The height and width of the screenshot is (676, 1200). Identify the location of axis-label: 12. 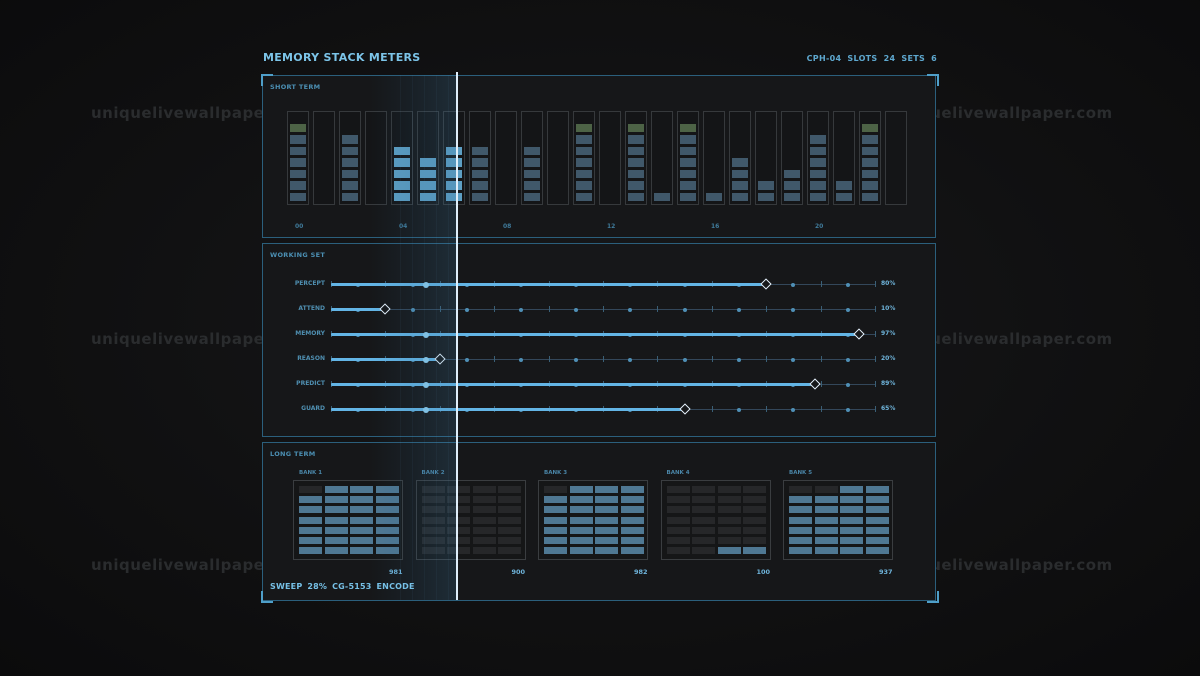
(611, 226).